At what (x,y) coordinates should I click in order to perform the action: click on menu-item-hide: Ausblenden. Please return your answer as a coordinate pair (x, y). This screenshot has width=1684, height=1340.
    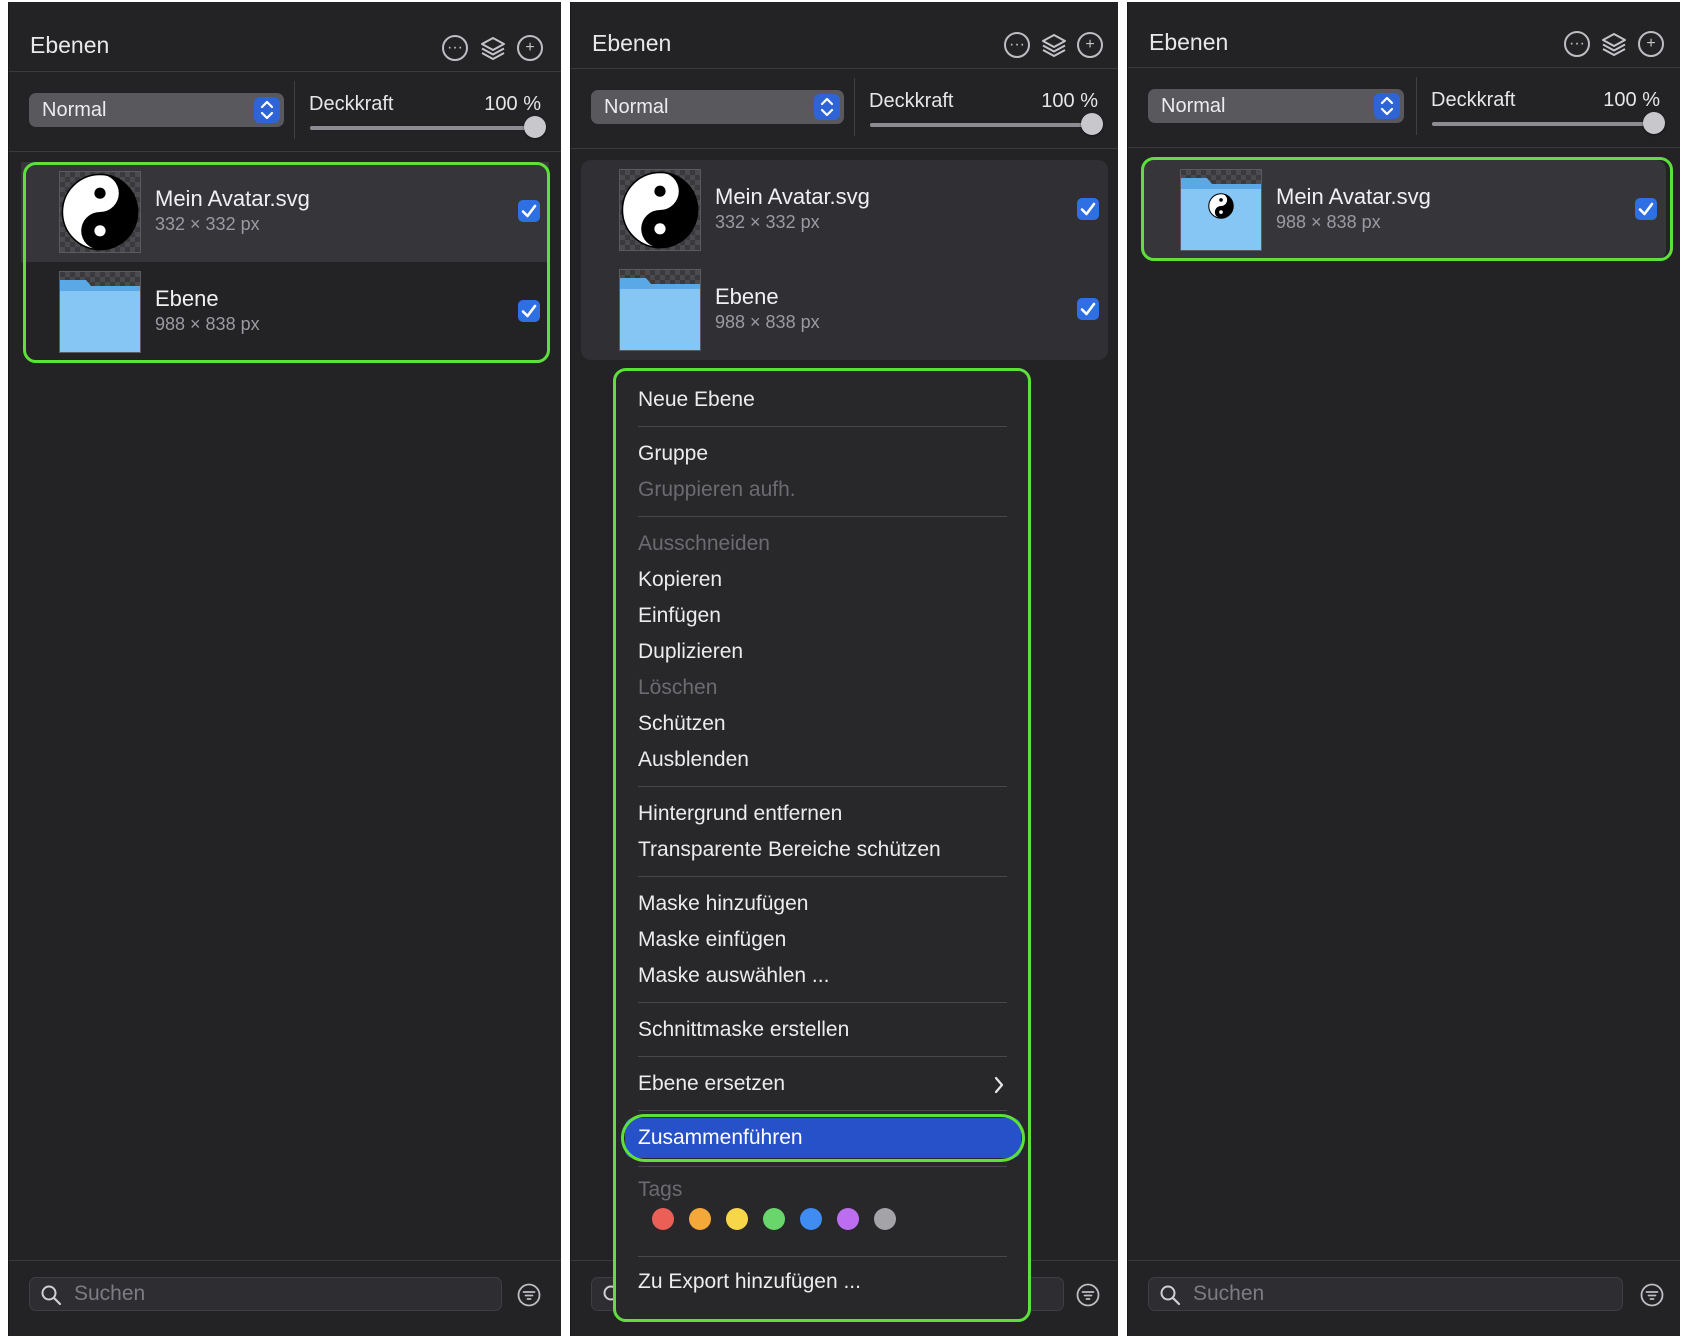
    Looking at the image, I should click on (693, 760).